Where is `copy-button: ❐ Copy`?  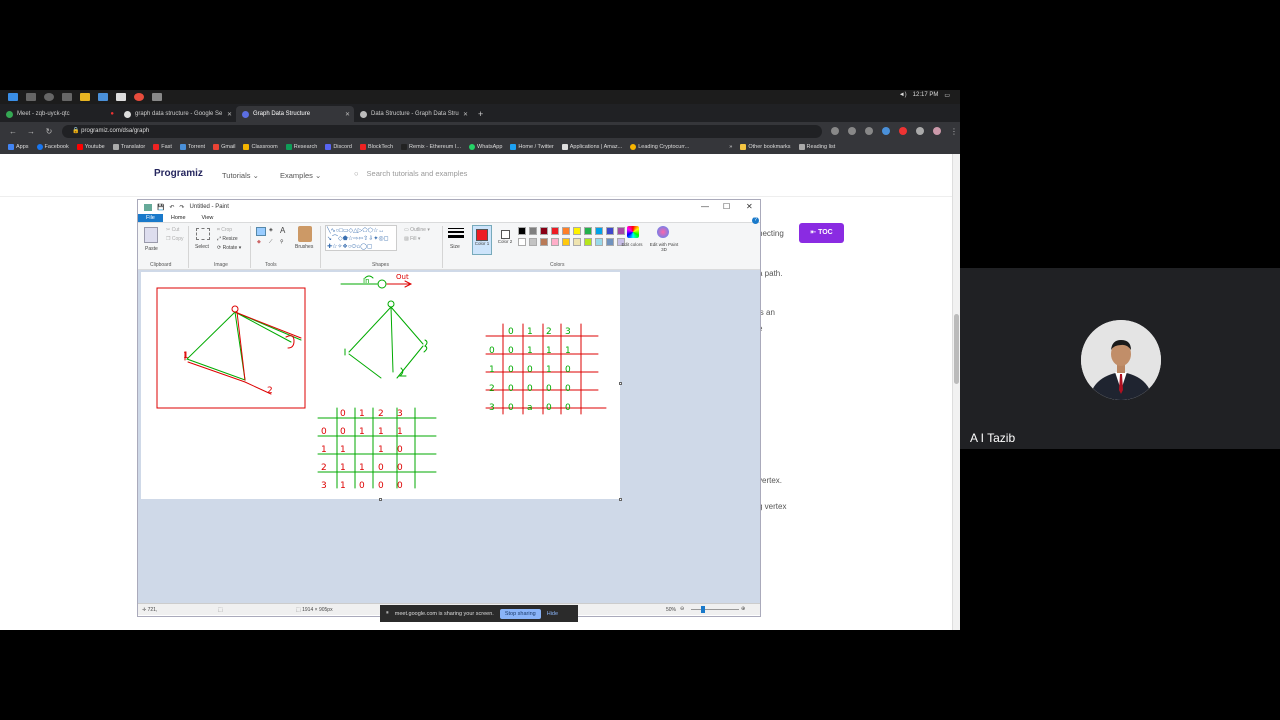
copy-button: ❐ Copy is located at coordinates (175, 239).